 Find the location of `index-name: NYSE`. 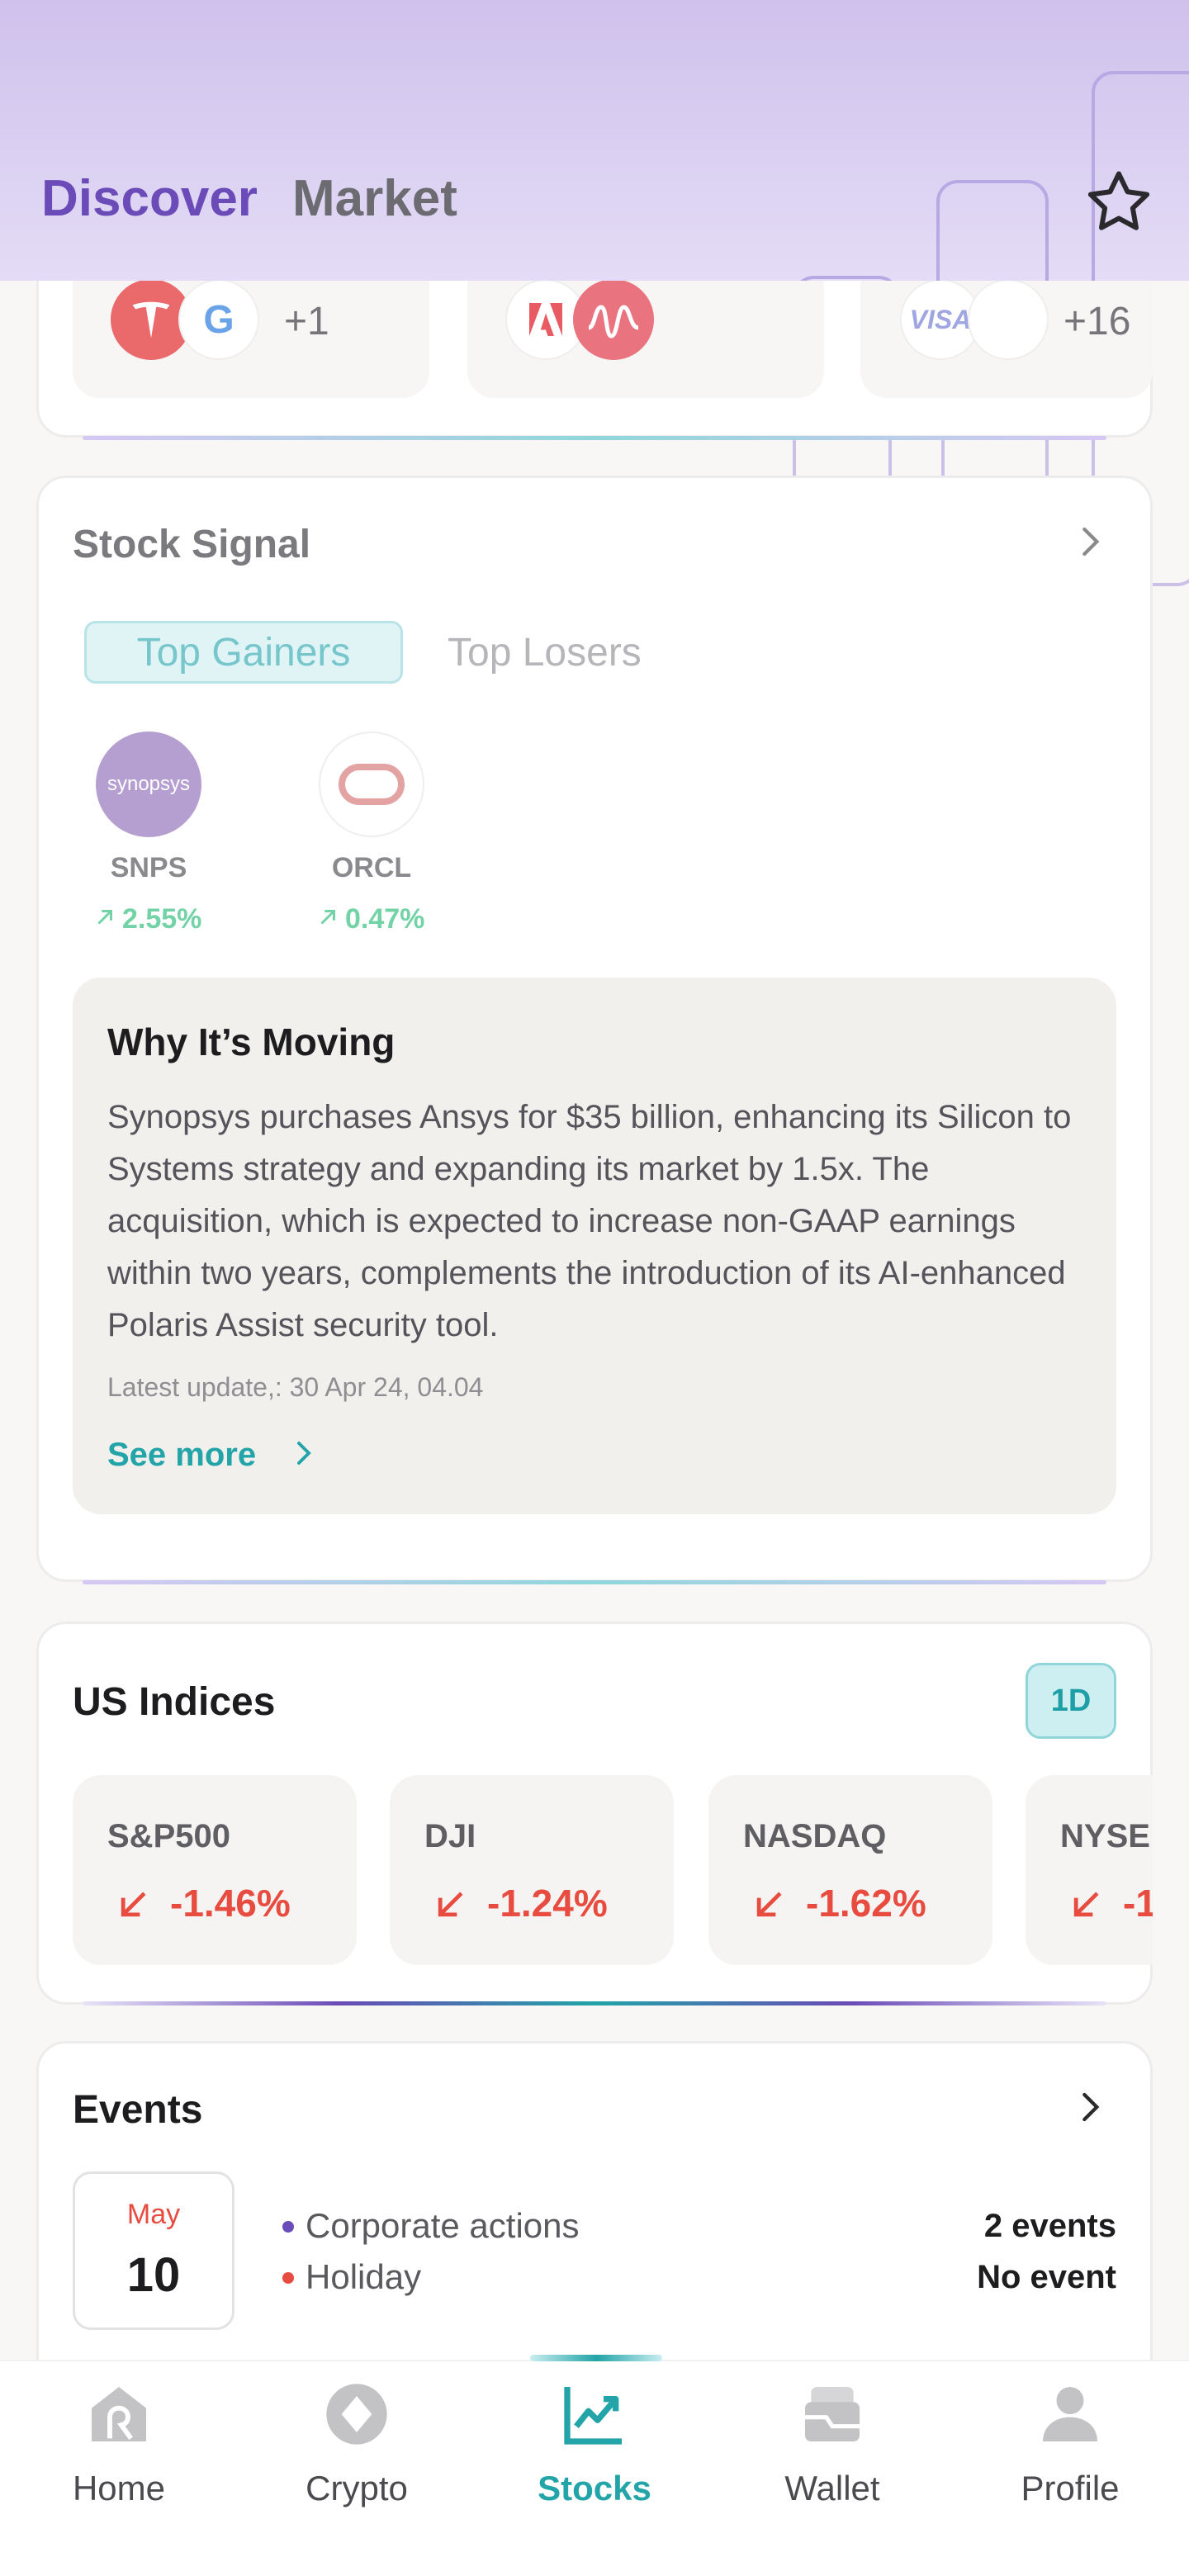

index-name: NYSE is located at coordinates (1105, 1836).